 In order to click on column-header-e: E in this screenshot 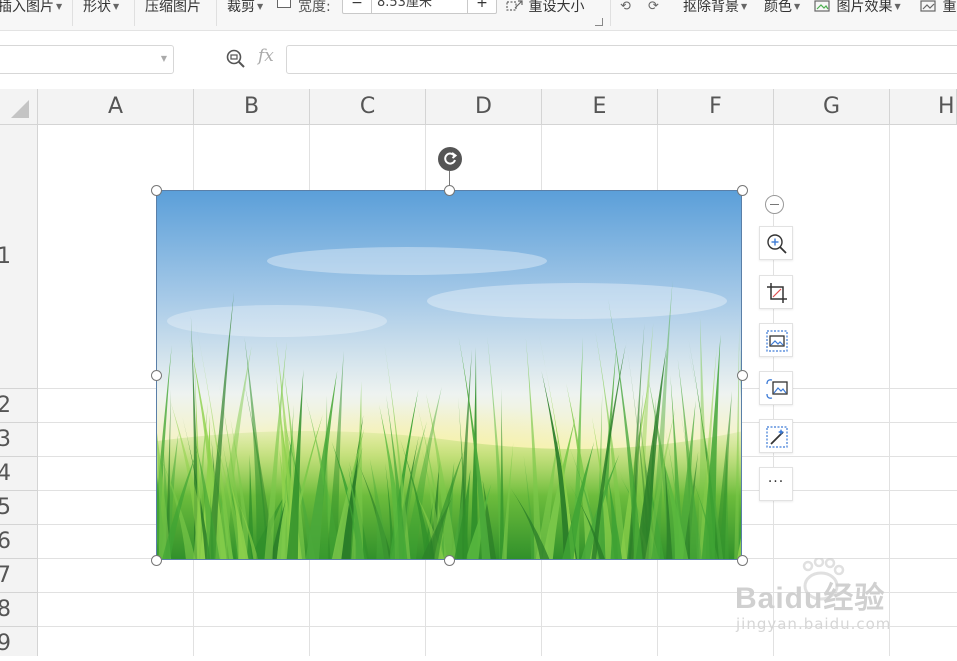, I will do `click(600, 107)`.